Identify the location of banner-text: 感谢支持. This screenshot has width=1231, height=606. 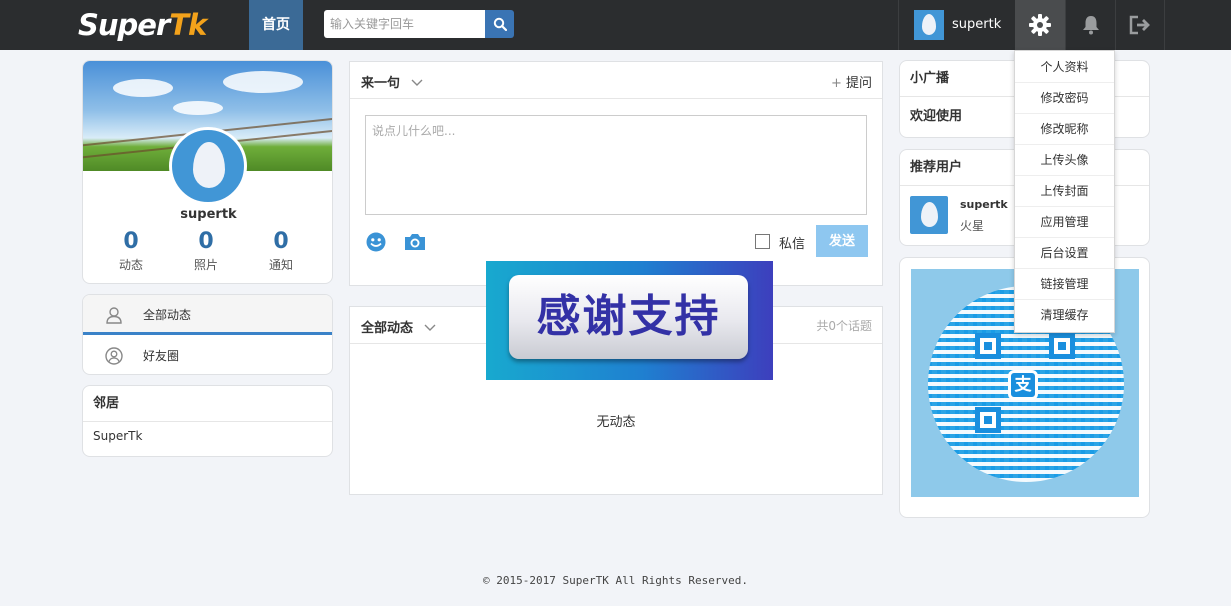
(628, 316).